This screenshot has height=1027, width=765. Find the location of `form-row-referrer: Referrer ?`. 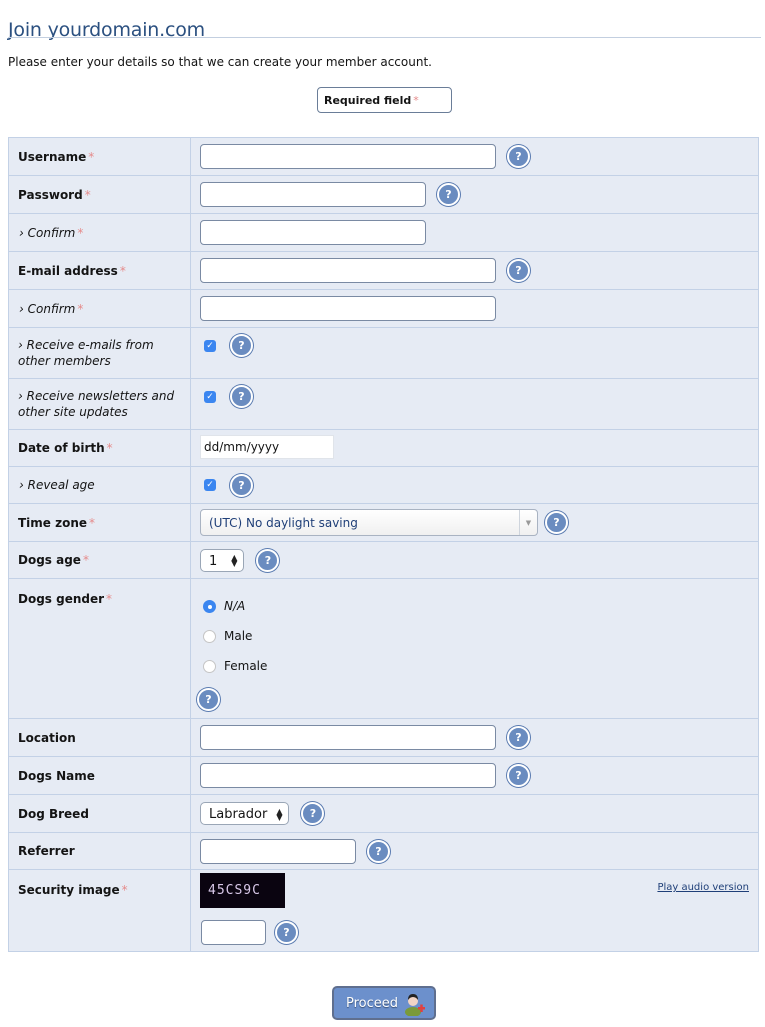

form-row-referrer: Referrer ? is located at coordinates (383, 851).